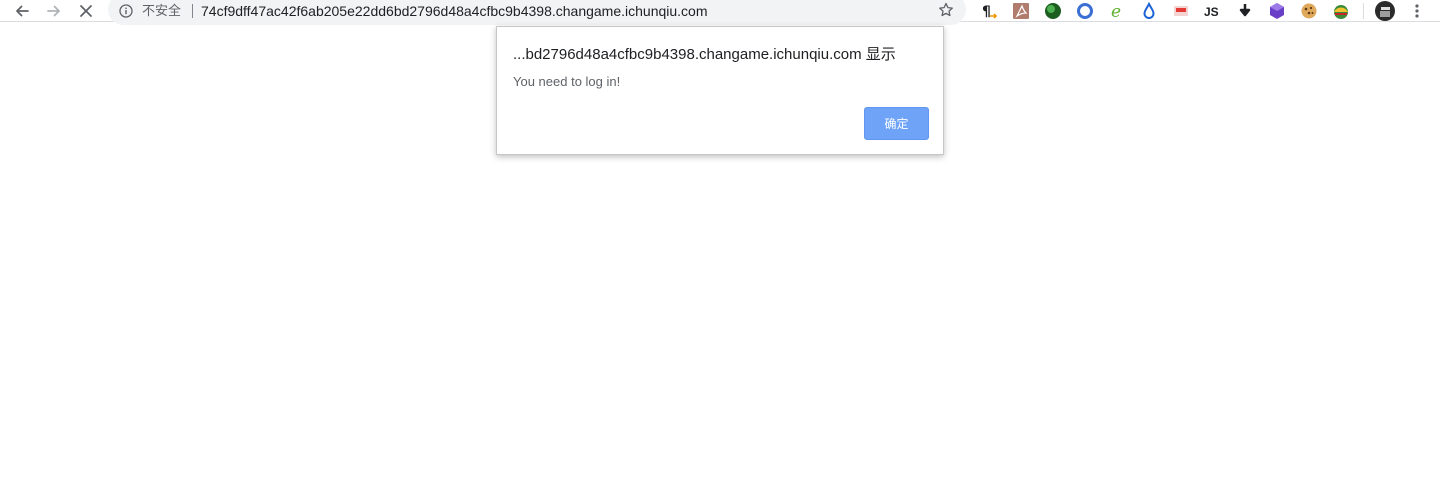  I want to click on cookie-extension-icon, so click(1309, 11).